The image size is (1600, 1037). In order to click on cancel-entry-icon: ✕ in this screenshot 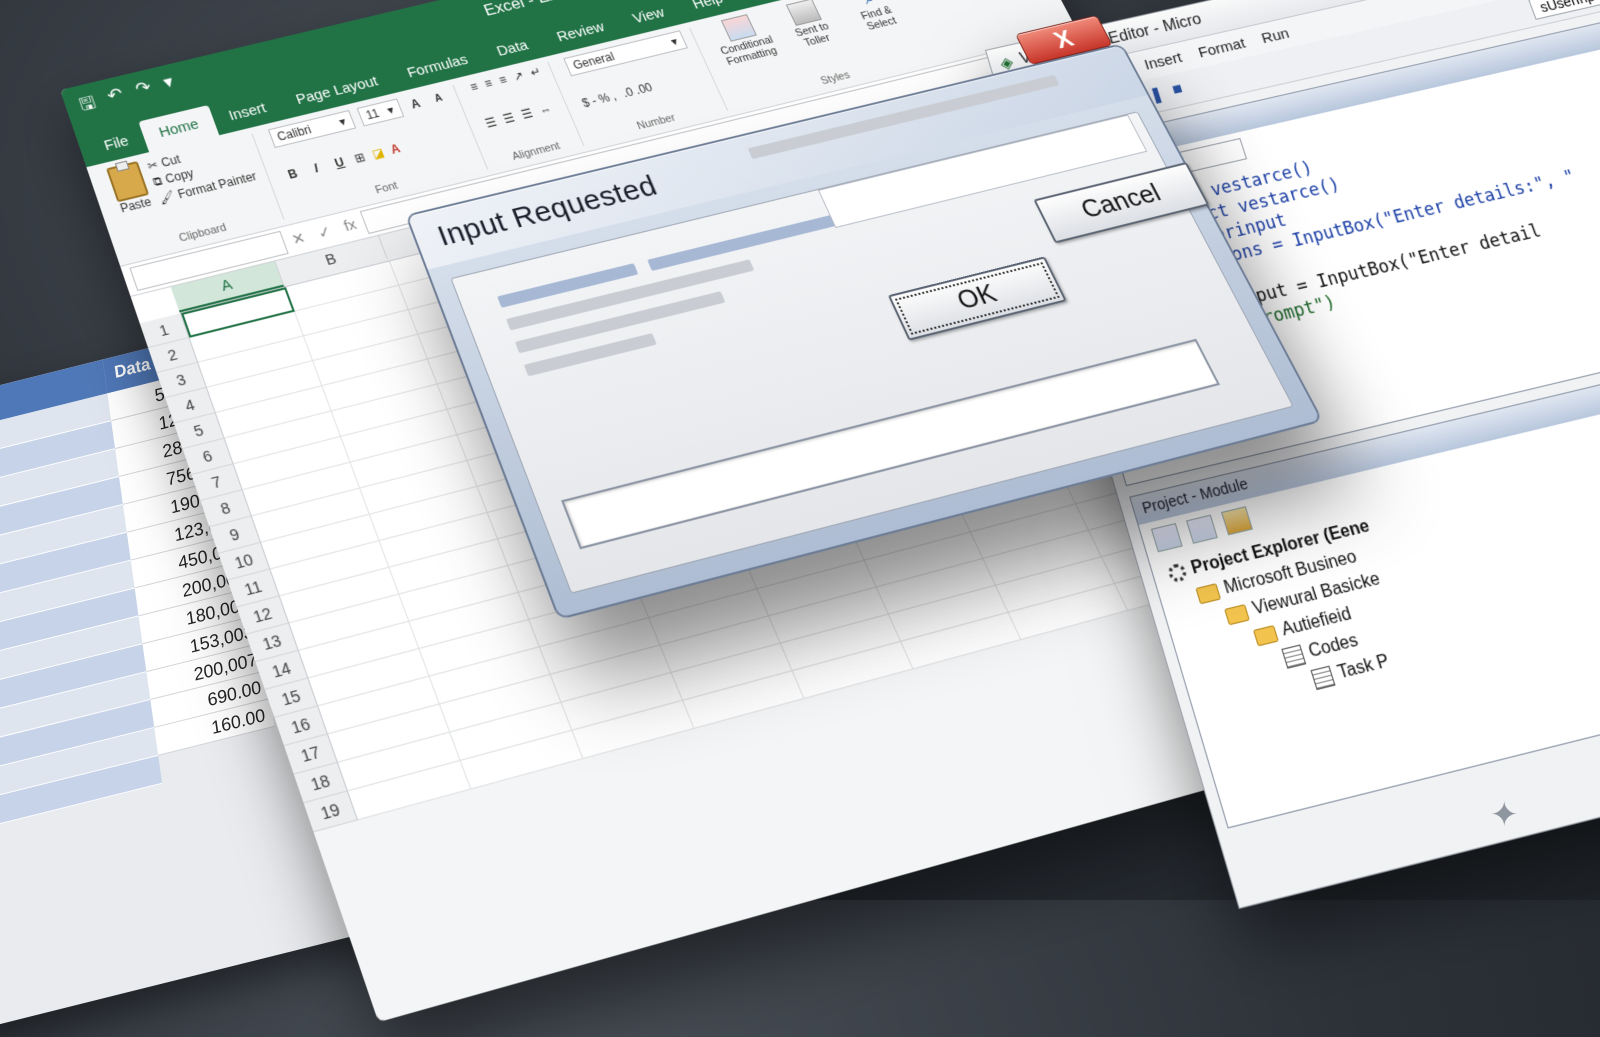, I will do `click(298, 239)`.